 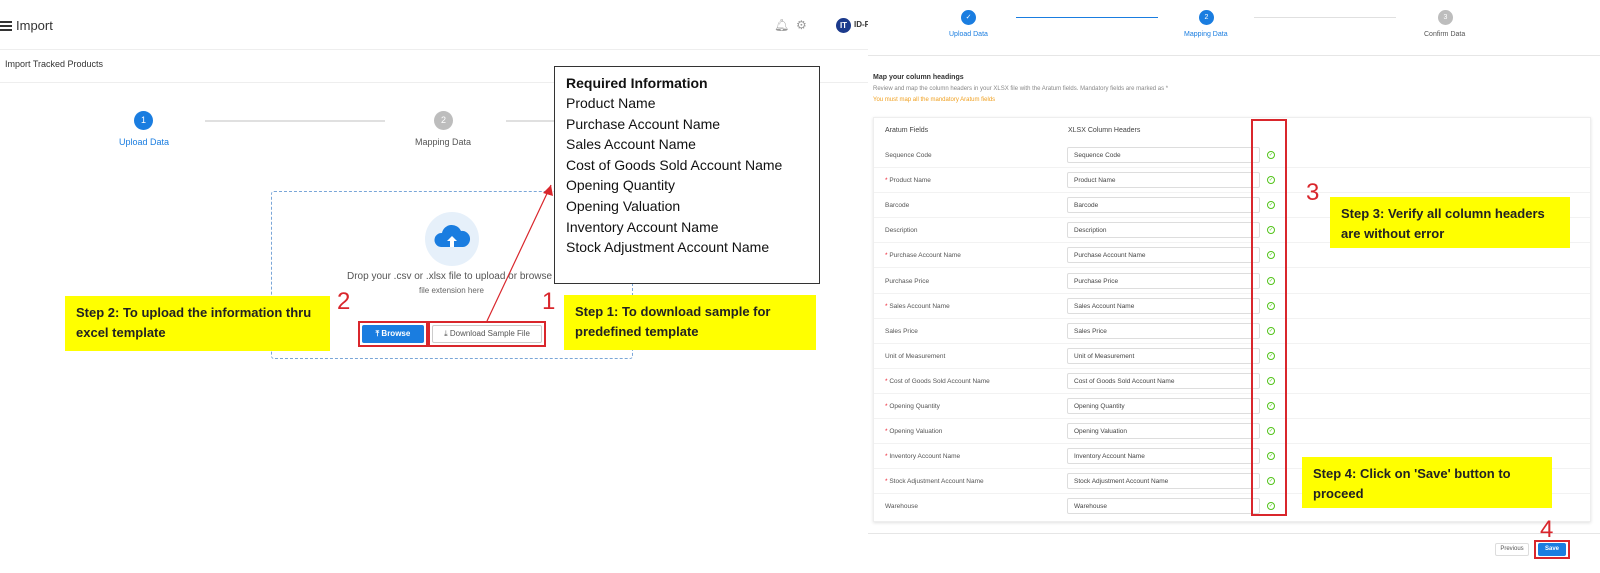 I want to click on field-name: Warehouse, so click(x=901, y=506).